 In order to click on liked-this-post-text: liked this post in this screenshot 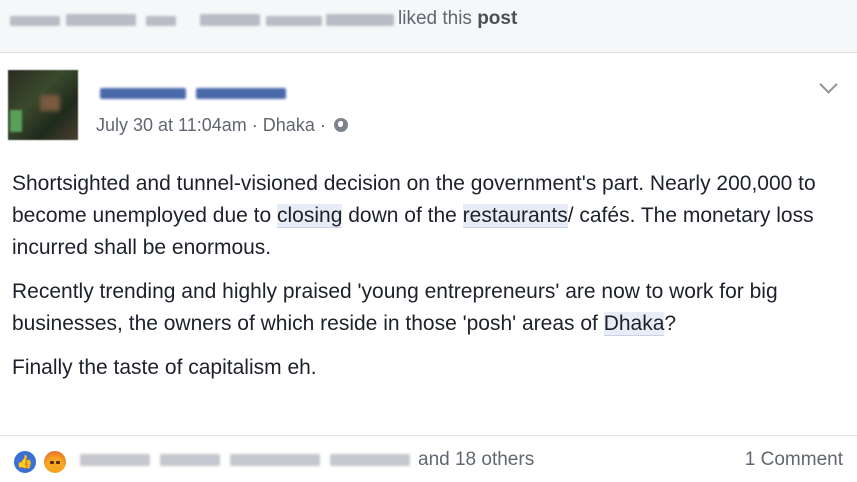, I will do `click(457, 19)`.